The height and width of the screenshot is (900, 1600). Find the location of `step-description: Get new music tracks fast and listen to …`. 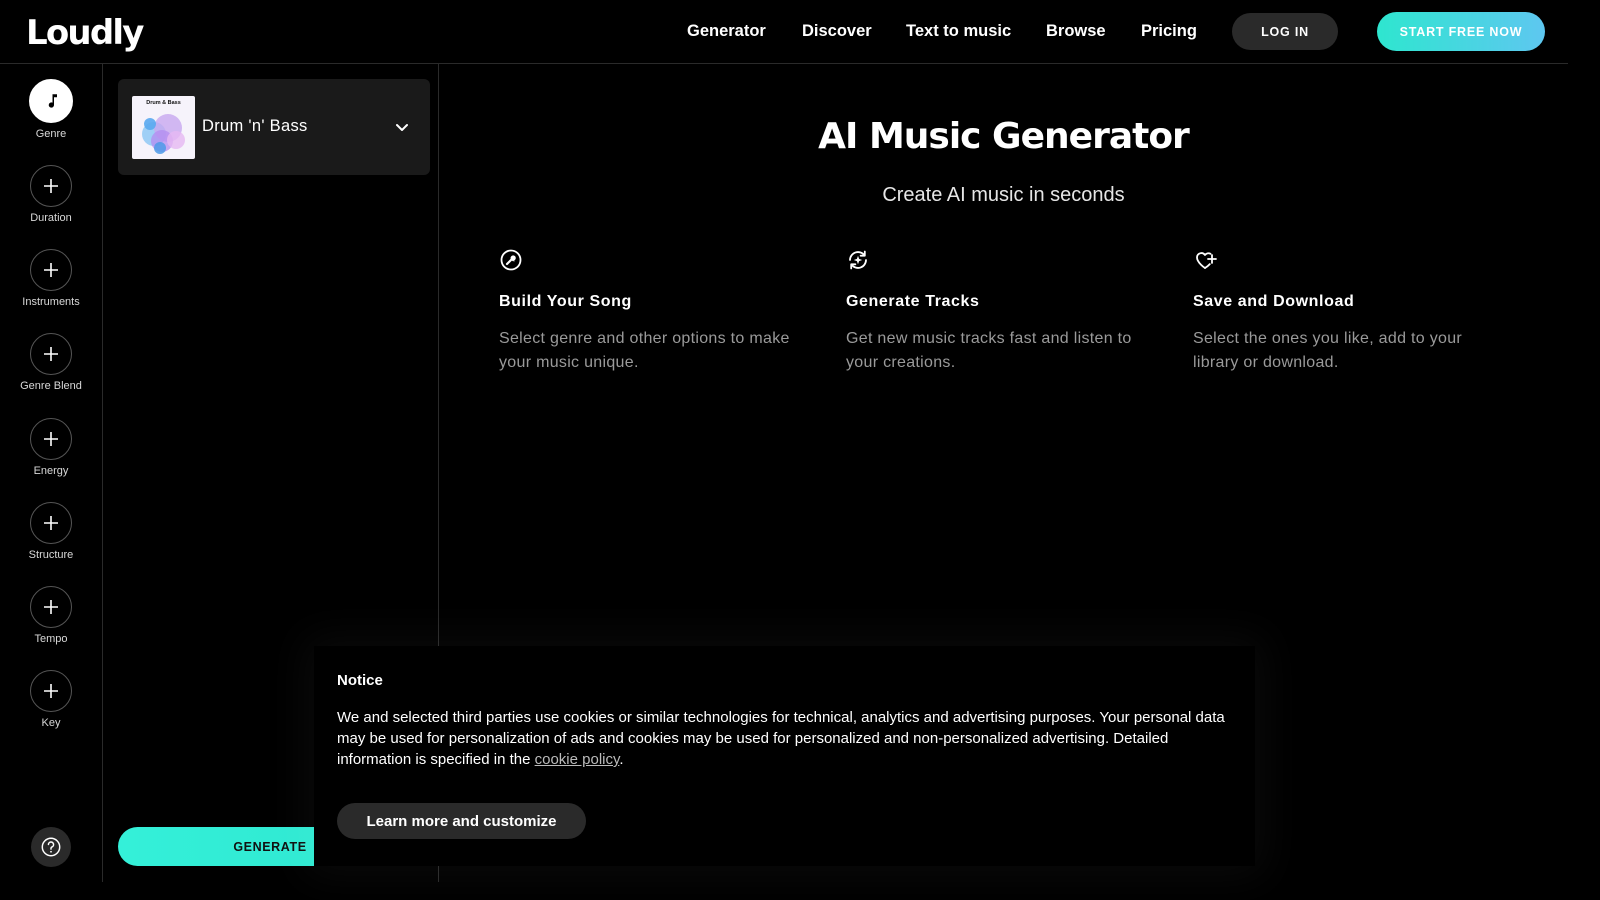

step-description: Get new music tracks fast and listen to … is located at coordinates (989, 350).